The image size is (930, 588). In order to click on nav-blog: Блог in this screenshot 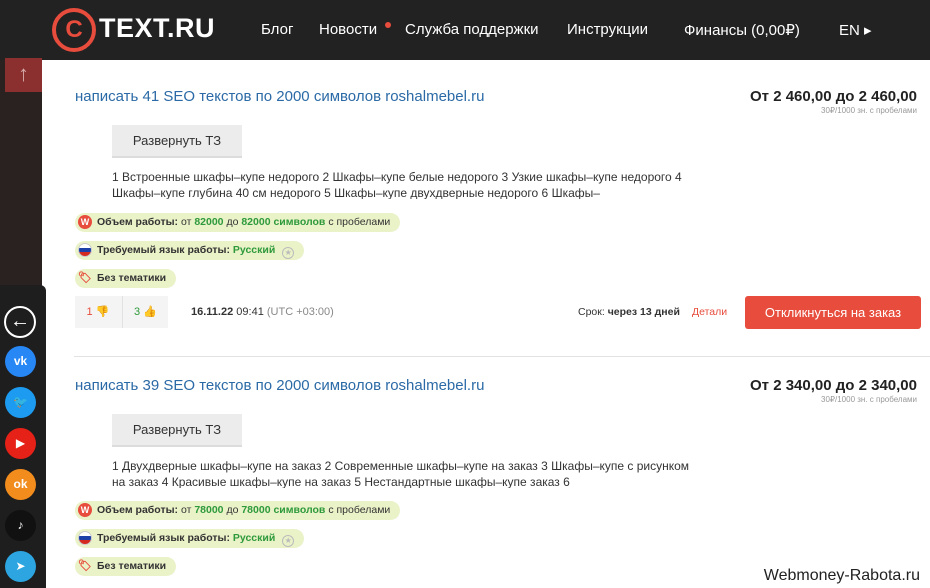, I will do `click(277, 29)`.